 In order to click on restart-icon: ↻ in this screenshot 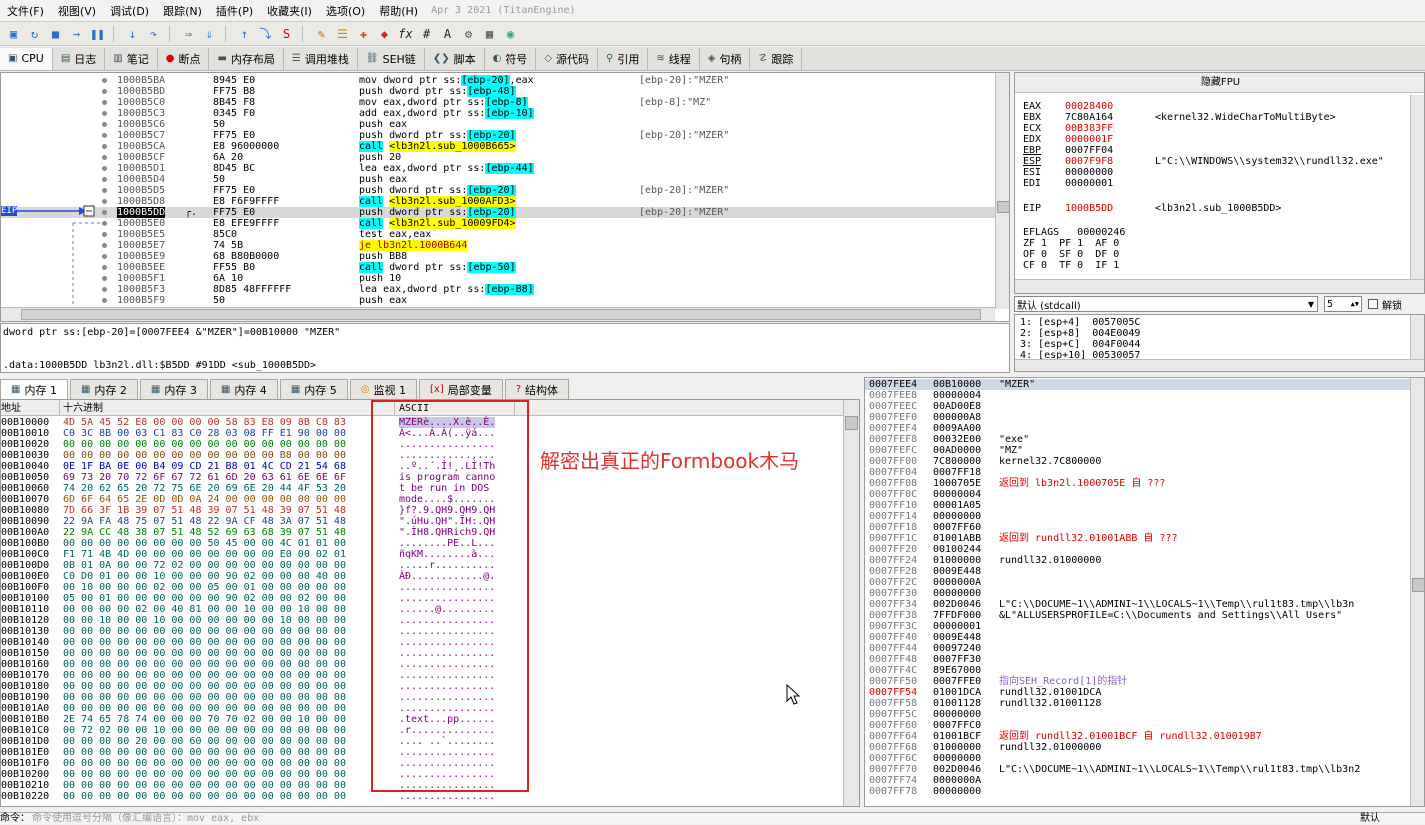, I will do `click(34, 34)`.